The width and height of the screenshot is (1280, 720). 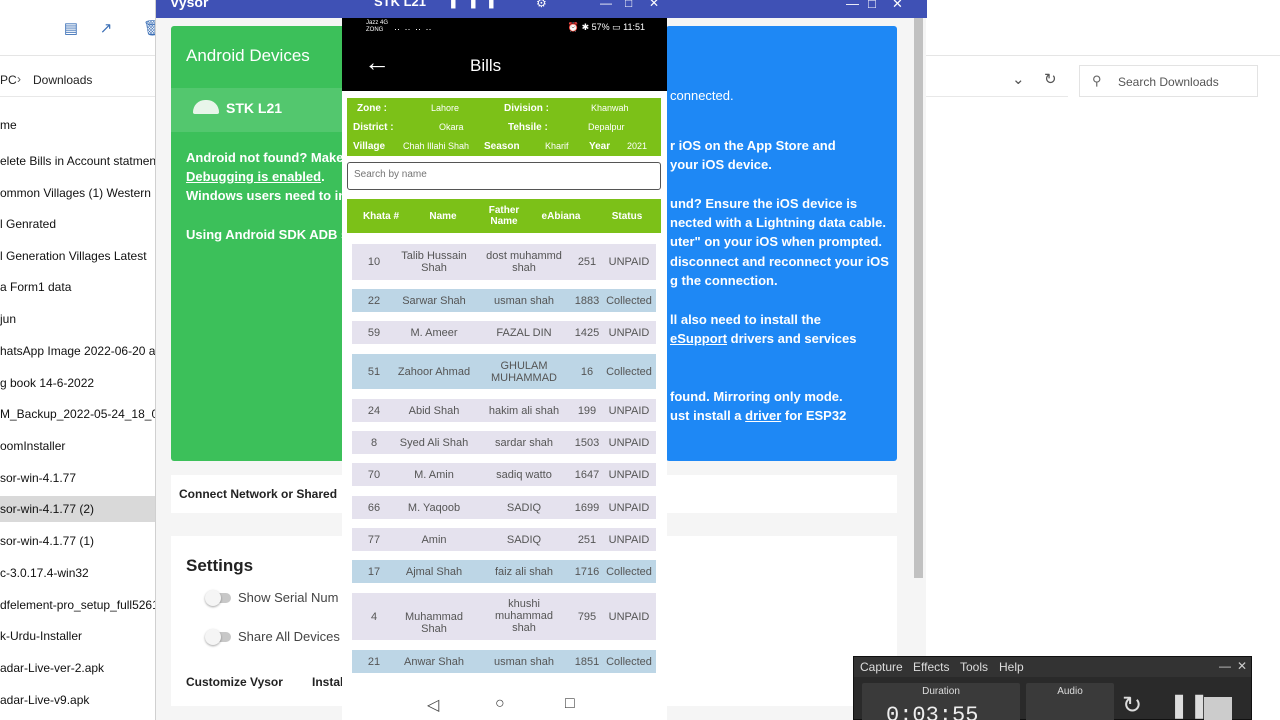 What do you see at coordinates (524, 443) in the screenshot?
I see `cell-father: sardar shah` at bounding box center [524, 443].